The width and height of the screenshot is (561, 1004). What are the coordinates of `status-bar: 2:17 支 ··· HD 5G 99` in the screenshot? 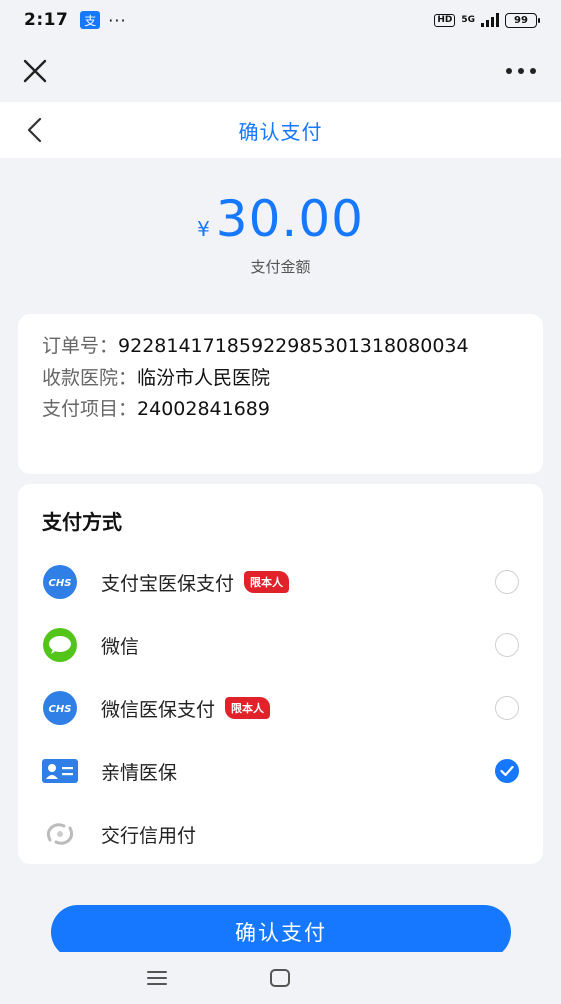 It's located at (280, 20).